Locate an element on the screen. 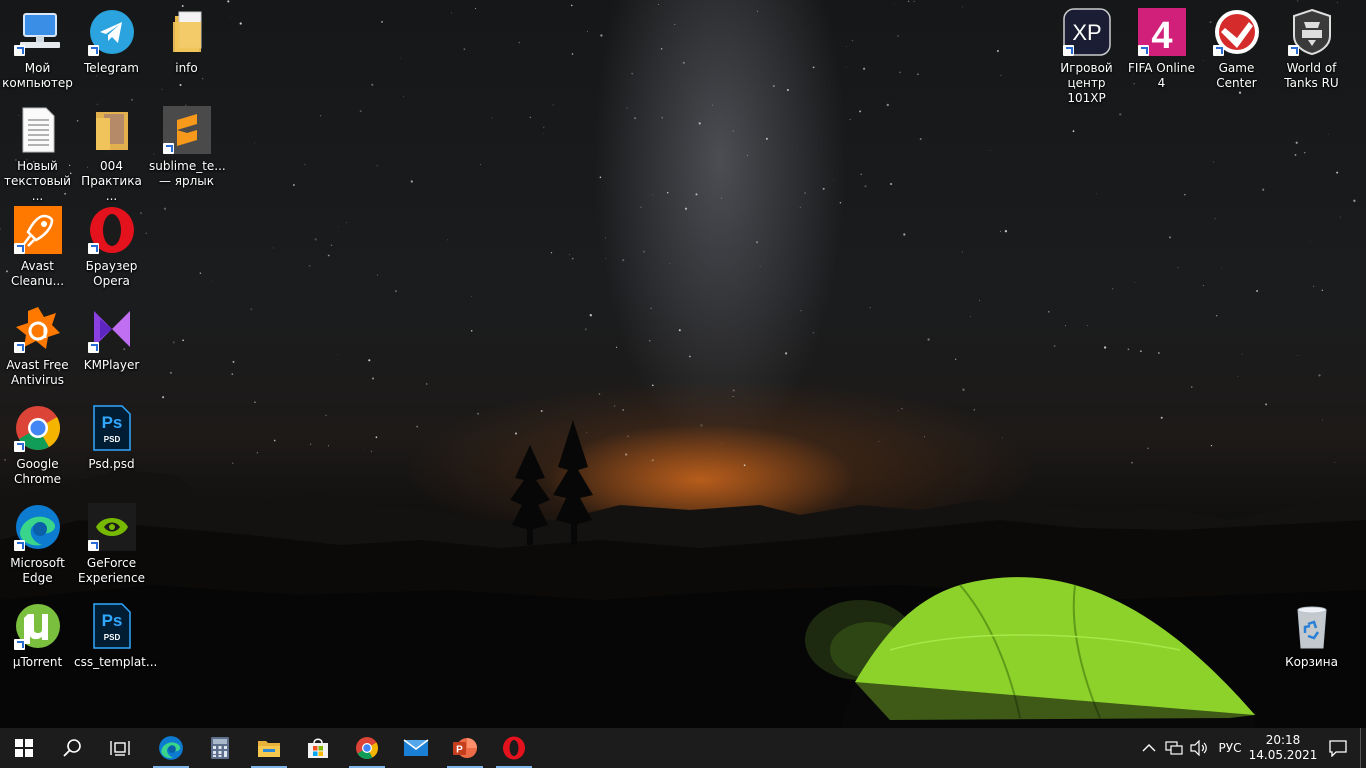 The image size is (1366, 768). fifa-icon: 4 is located at coordinates (1161, 32).